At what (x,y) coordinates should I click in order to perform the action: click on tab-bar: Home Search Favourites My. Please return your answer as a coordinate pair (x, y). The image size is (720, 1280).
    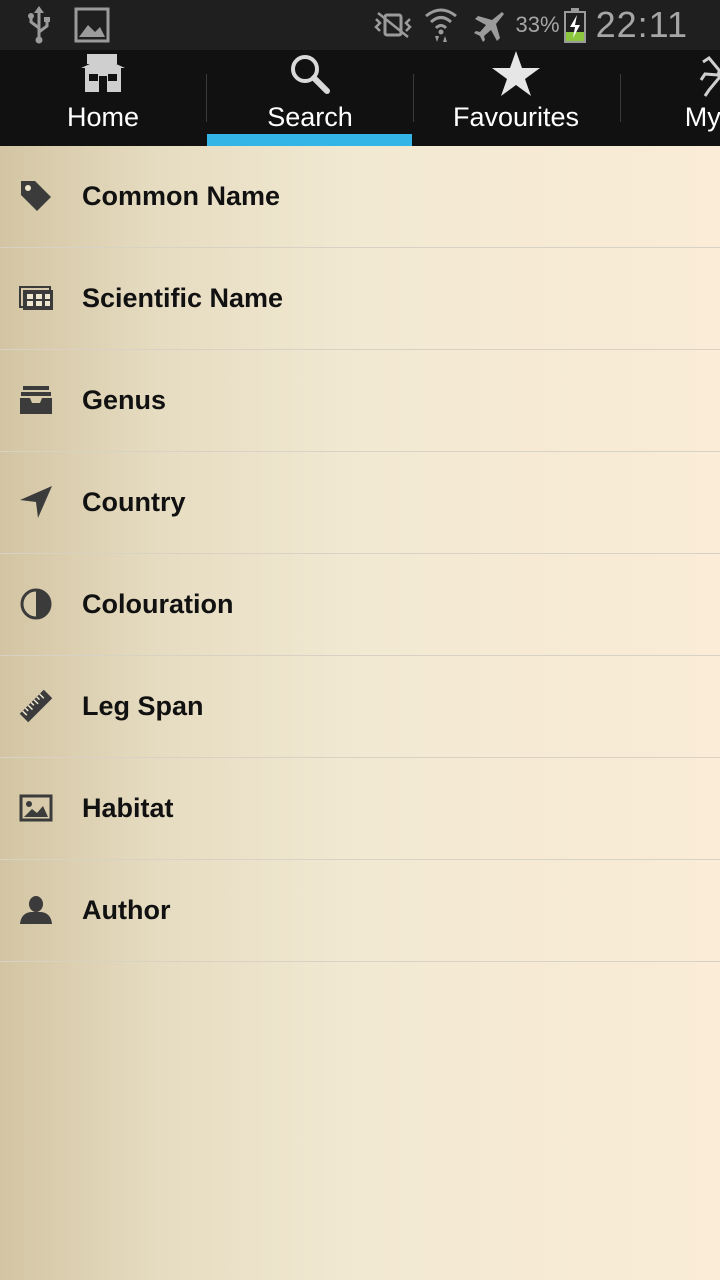
    Looking at the image, I should click on (360, 98).